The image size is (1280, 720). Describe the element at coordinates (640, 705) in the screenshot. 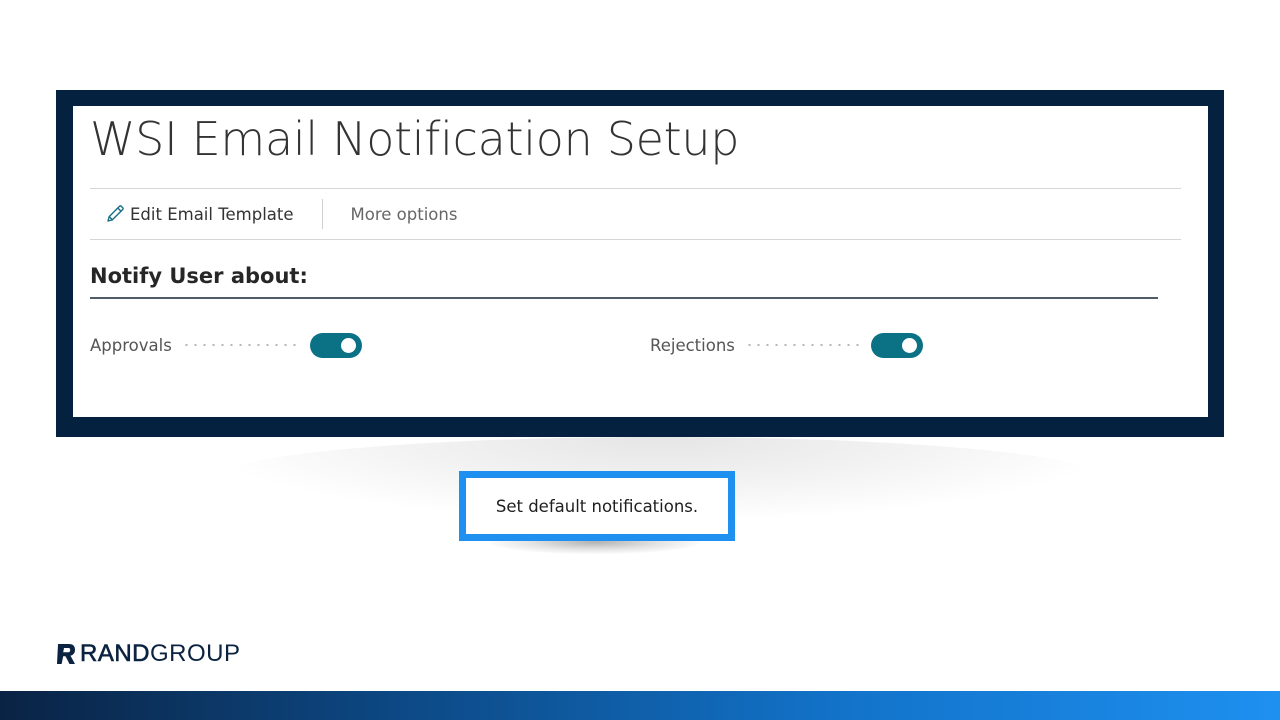

I see `bottom-gradient-bar` at that location.